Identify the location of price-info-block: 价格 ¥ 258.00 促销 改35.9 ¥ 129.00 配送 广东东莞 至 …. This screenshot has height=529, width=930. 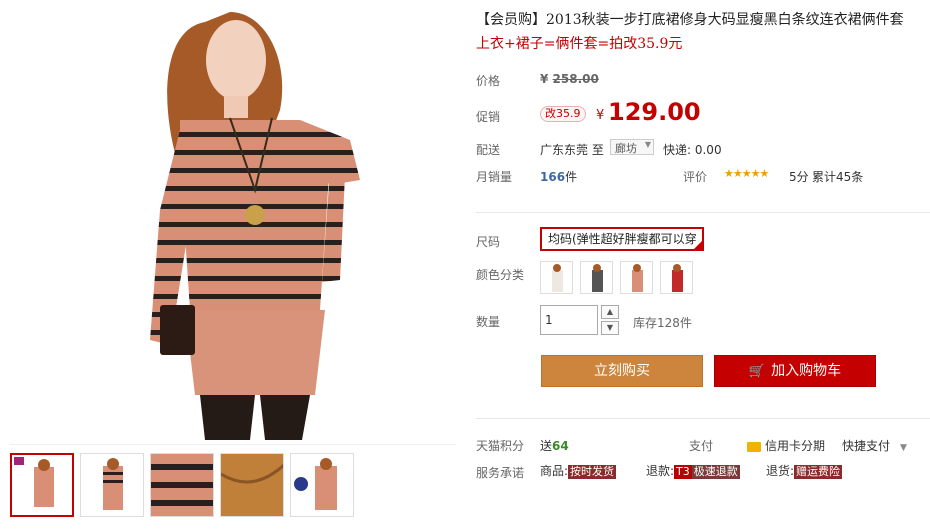
(703, 130).